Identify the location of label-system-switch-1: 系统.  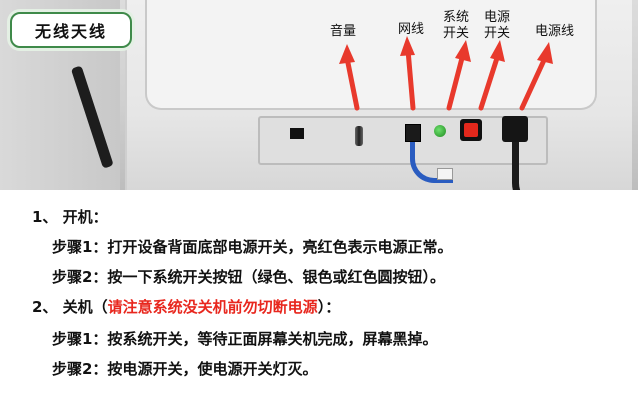
(456, 17).